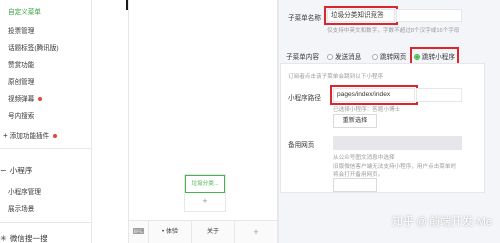  Describe the element at coordinates (355, 185) in the screenshot. I see `backup-select-button` at that location.